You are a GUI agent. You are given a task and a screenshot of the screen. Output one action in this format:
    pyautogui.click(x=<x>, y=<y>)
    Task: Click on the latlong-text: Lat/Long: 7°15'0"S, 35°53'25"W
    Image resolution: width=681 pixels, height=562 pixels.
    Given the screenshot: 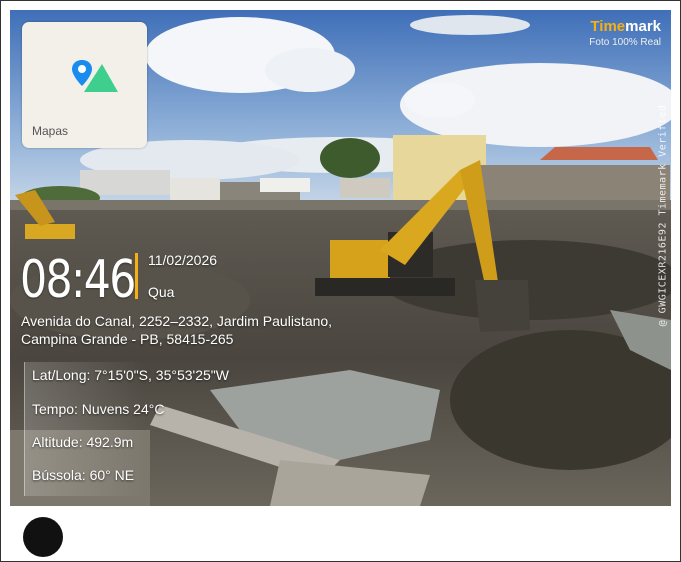 What is the action you would take?
    pyautogui.click(x=130, y=375)
    